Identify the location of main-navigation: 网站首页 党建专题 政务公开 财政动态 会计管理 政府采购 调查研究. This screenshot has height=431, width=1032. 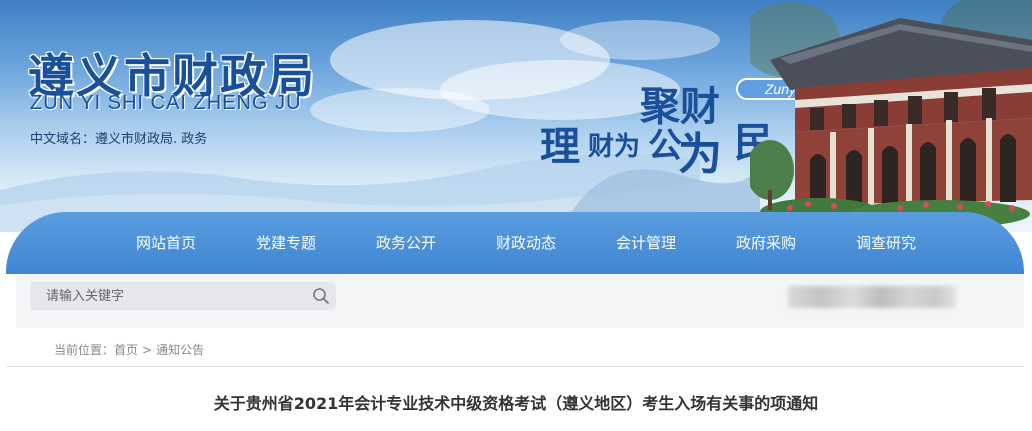
(515, 243).